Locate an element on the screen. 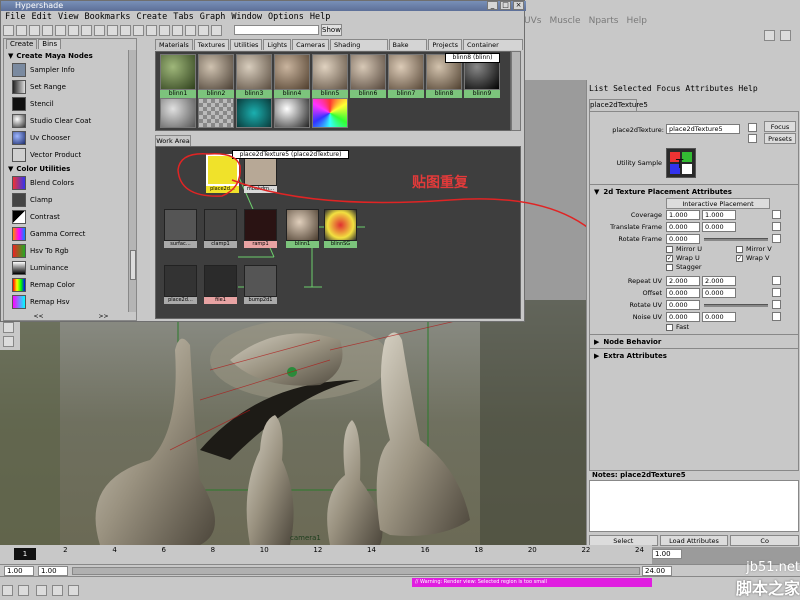 This screenshot has height=600, width=800. translate-frame-v-field: 0.000 is located at coordinates (719, 227).